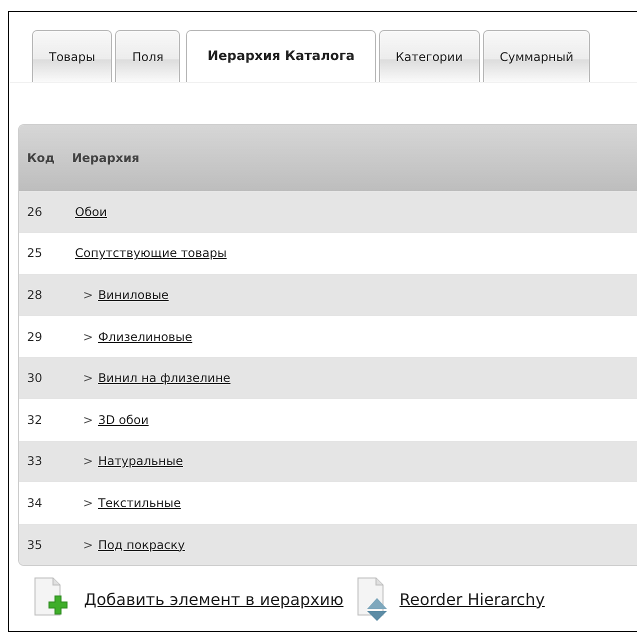 The image size is (637, 635). Describe the element at coordinates (472, 599) in the screenshot. I see `reorder-link: Reorder Hierarchy` at that location.